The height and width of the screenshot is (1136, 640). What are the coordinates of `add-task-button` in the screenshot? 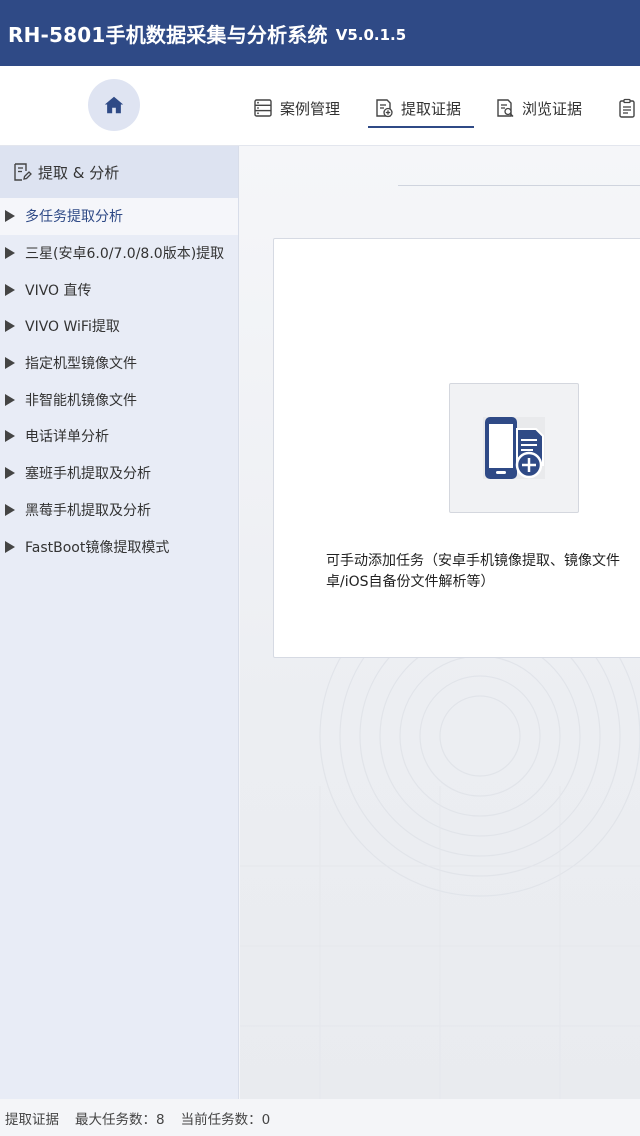 It's located at (514, 448).